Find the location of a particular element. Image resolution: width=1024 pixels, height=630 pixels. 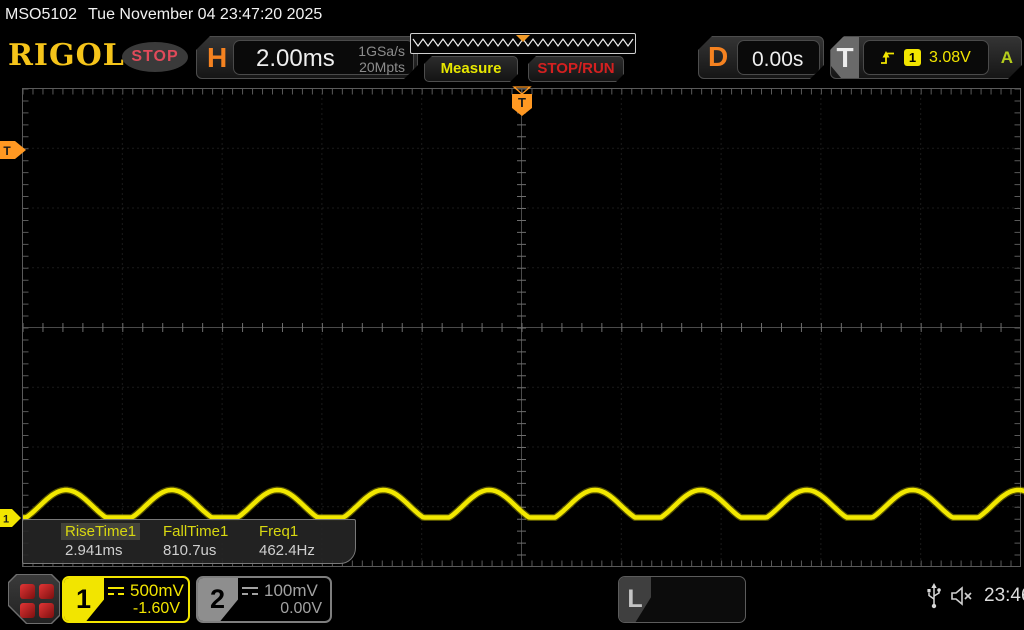

title-bar: MSO5102 Tue November 04 23:47:20 2025 is located at coordinates (512, 16).